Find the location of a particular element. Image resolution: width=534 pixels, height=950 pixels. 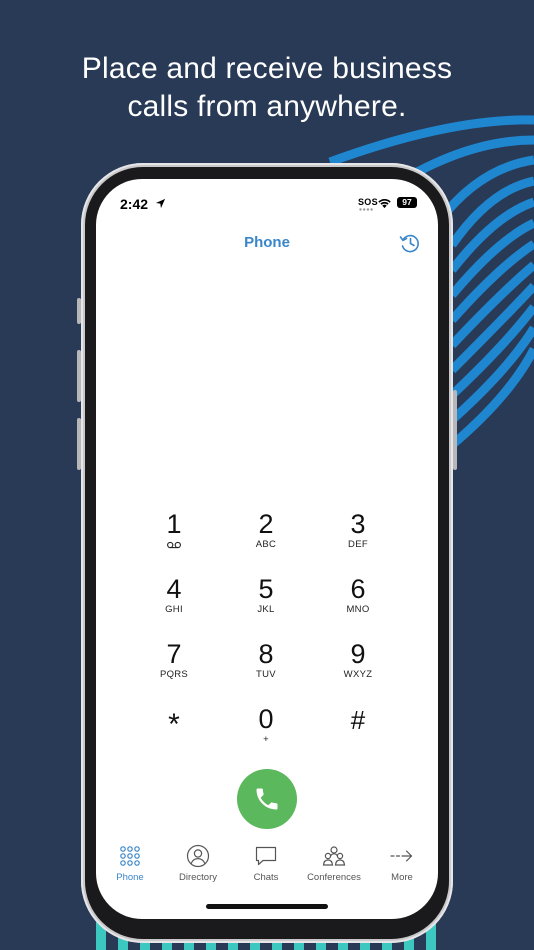

key-0: 0 + is located at coordinates (266, 732).